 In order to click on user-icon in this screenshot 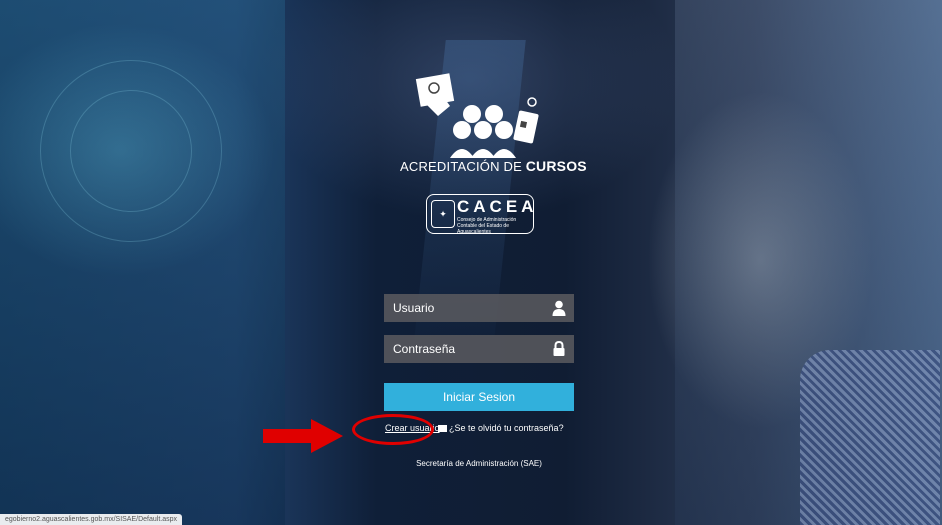, I will do `click(559, 308)`.